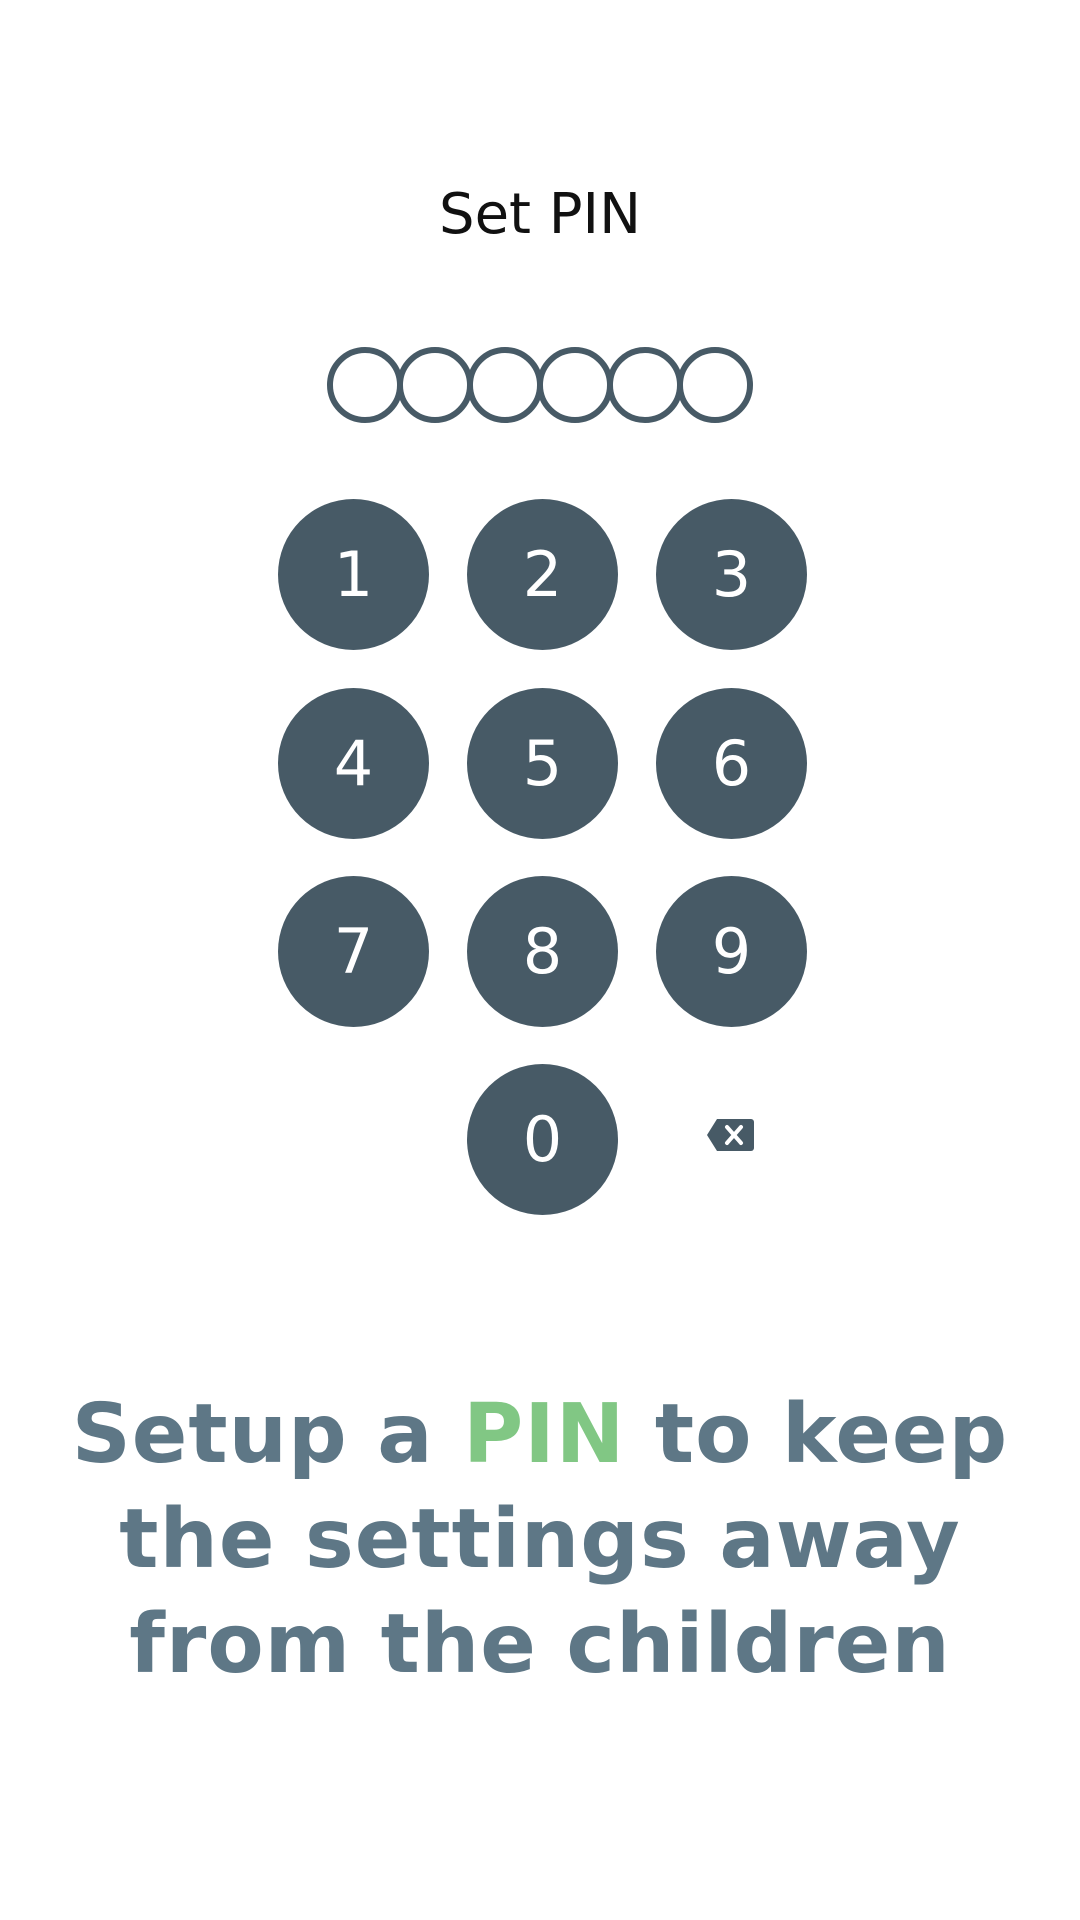  I want to click on key-label: 4, so click(353, 763).